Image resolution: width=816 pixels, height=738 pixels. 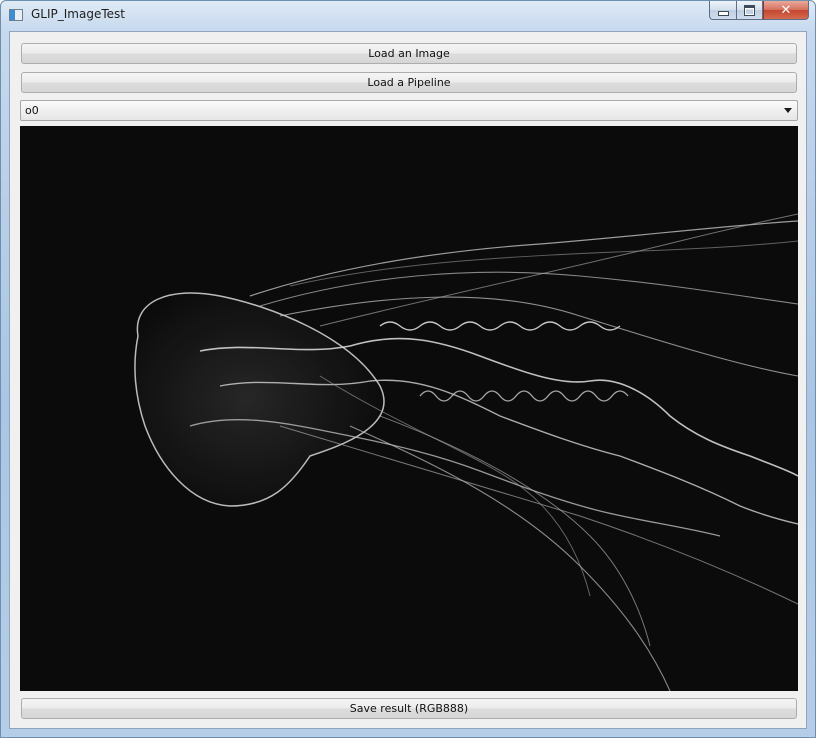 What do you see at coordinates (32, 110) in the screenshot?
I see `output-select-value: o0` at bounding box center [32, 110].